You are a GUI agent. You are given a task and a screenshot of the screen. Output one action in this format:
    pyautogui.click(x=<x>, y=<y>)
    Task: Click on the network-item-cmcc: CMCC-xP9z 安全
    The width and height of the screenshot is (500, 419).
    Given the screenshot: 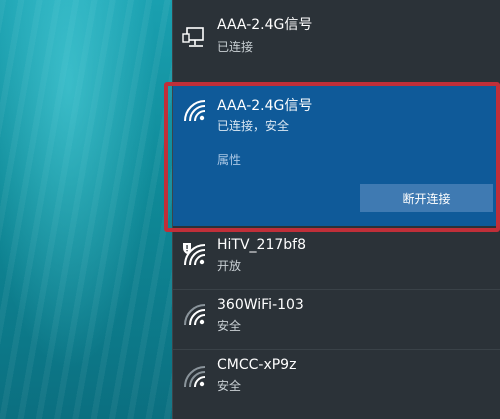 What is the action you would take?
    pyautogui.click(x=336, y=380)
    